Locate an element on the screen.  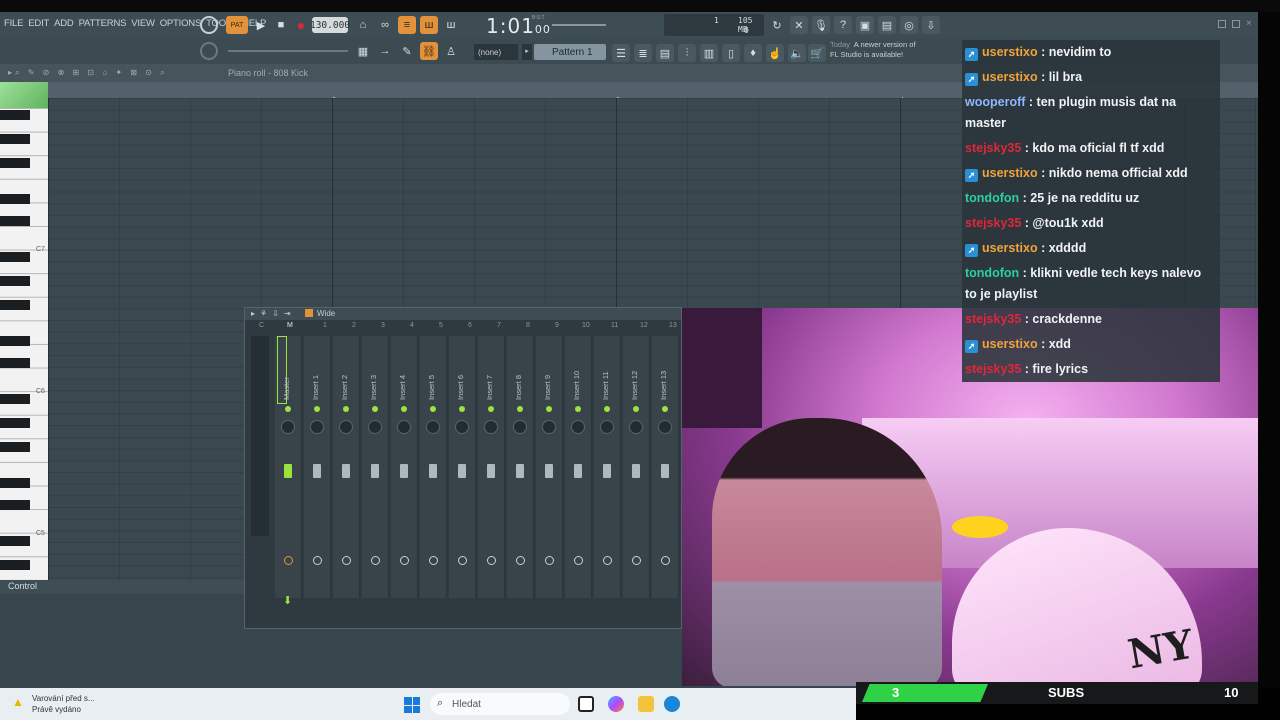
menu-edit: EDIT is located at coordinates (38, 23).